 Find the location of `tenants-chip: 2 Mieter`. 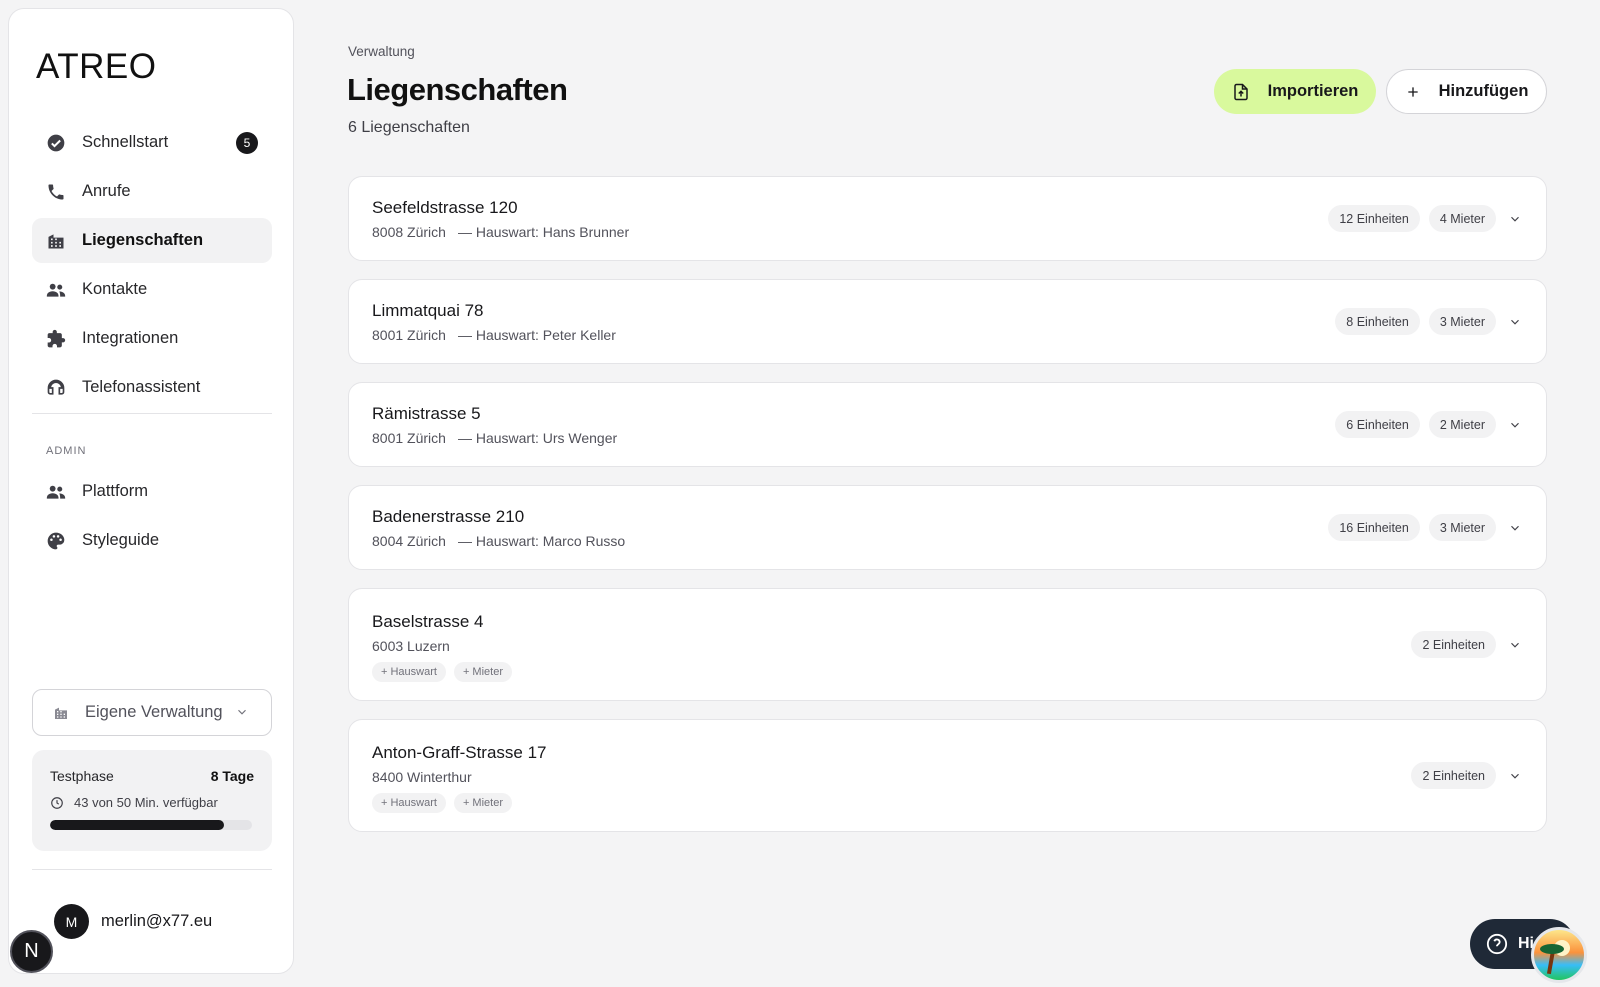

tenants-chip: 2 Mieter is located at coordinates (1462, 424).